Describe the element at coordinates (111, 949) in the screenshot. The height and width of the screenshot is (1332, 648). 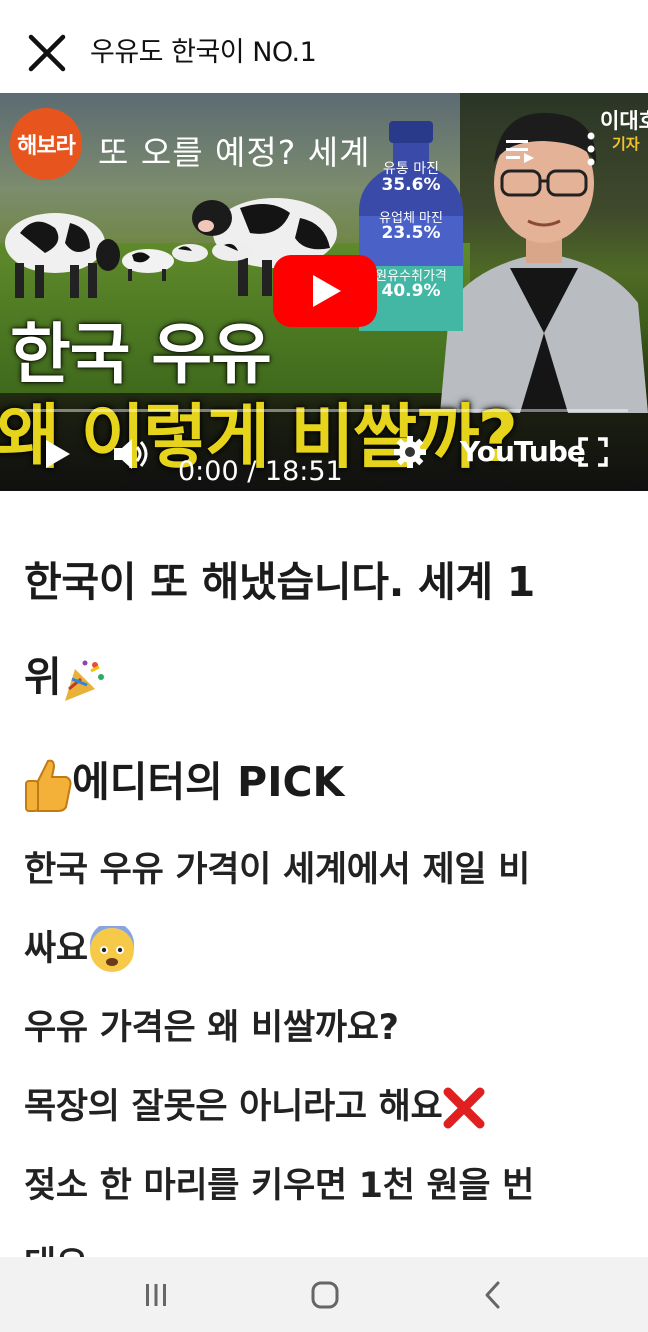
I see `anxious-face-icon` at that location.